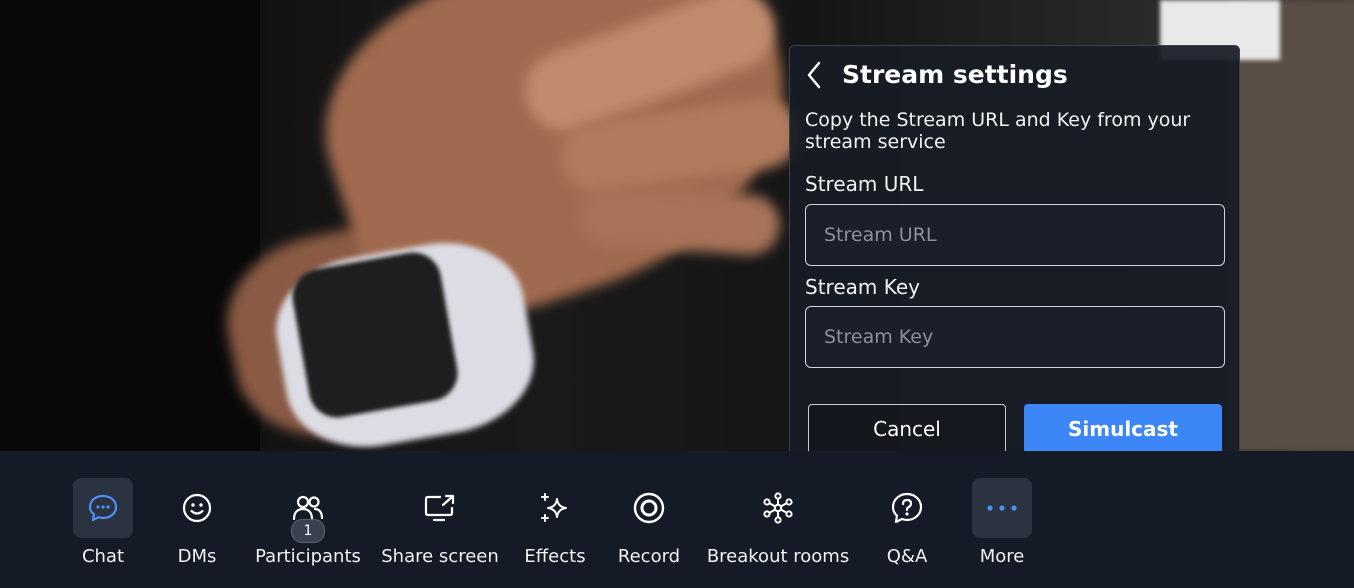 Image resolution: width=1354 pixels, height=588 pixels. I want to click on chevron-left-icon, so click(814, 75).